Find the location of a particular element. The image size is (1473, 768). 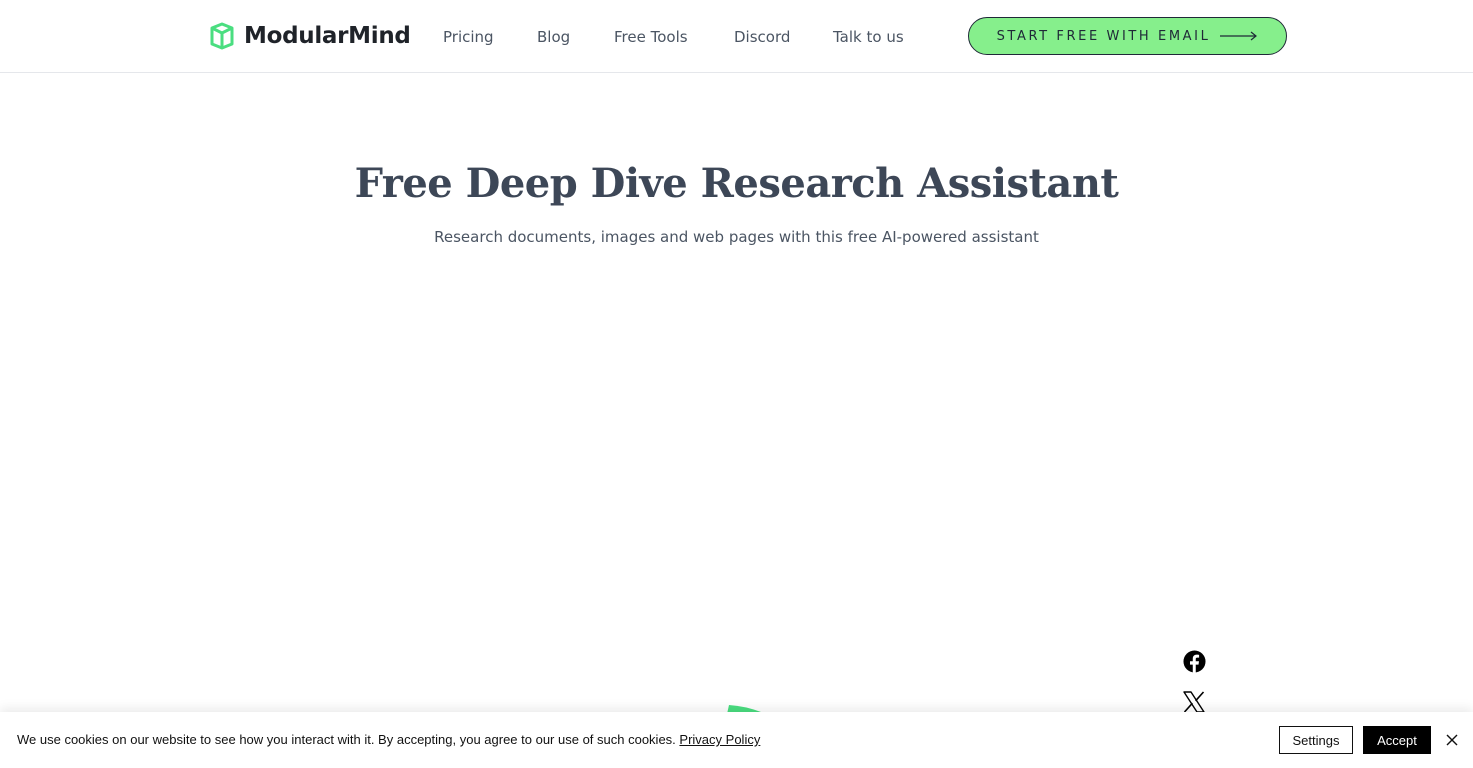

start-free-button-label: START FREE WITH EMAIL is located at coordinates (1103, 36).